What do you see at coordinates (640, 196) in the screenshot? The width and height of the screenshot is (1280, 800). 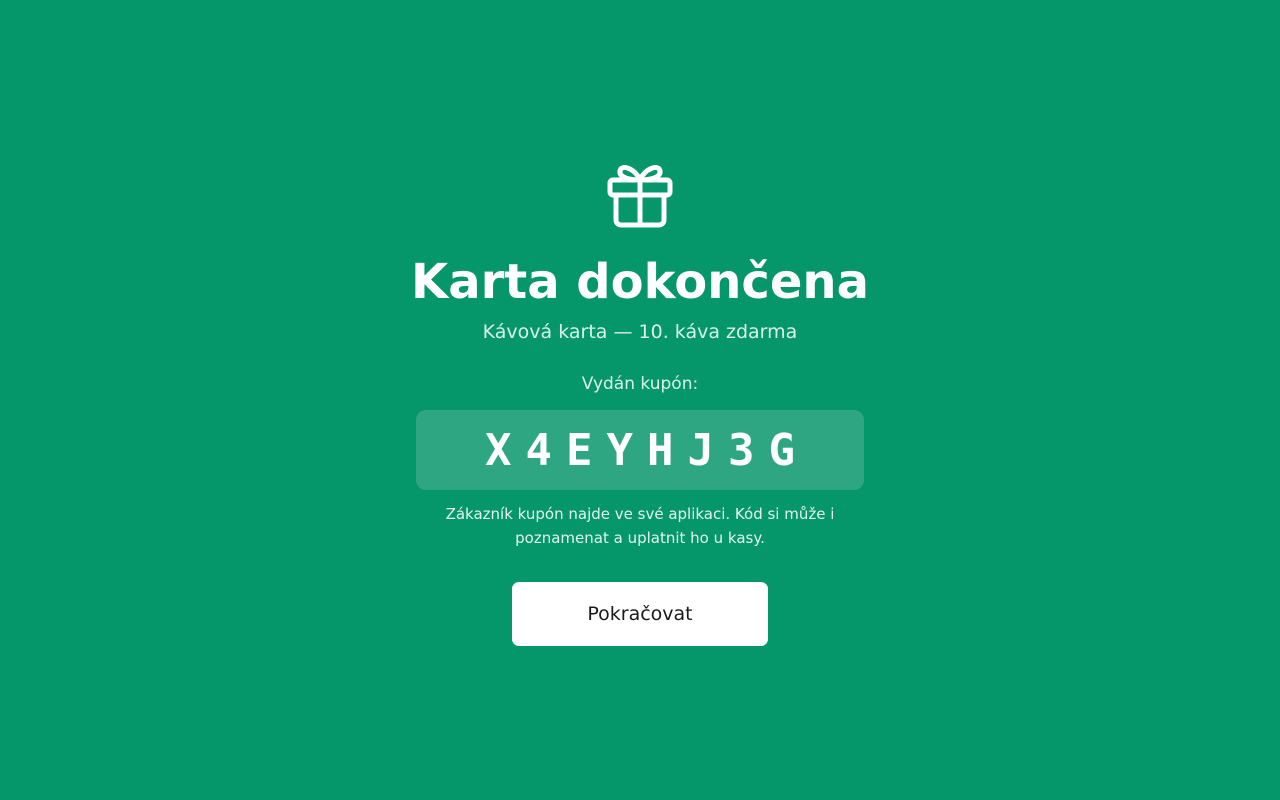 I see `gift-icon` at bounding box center [640, 196].